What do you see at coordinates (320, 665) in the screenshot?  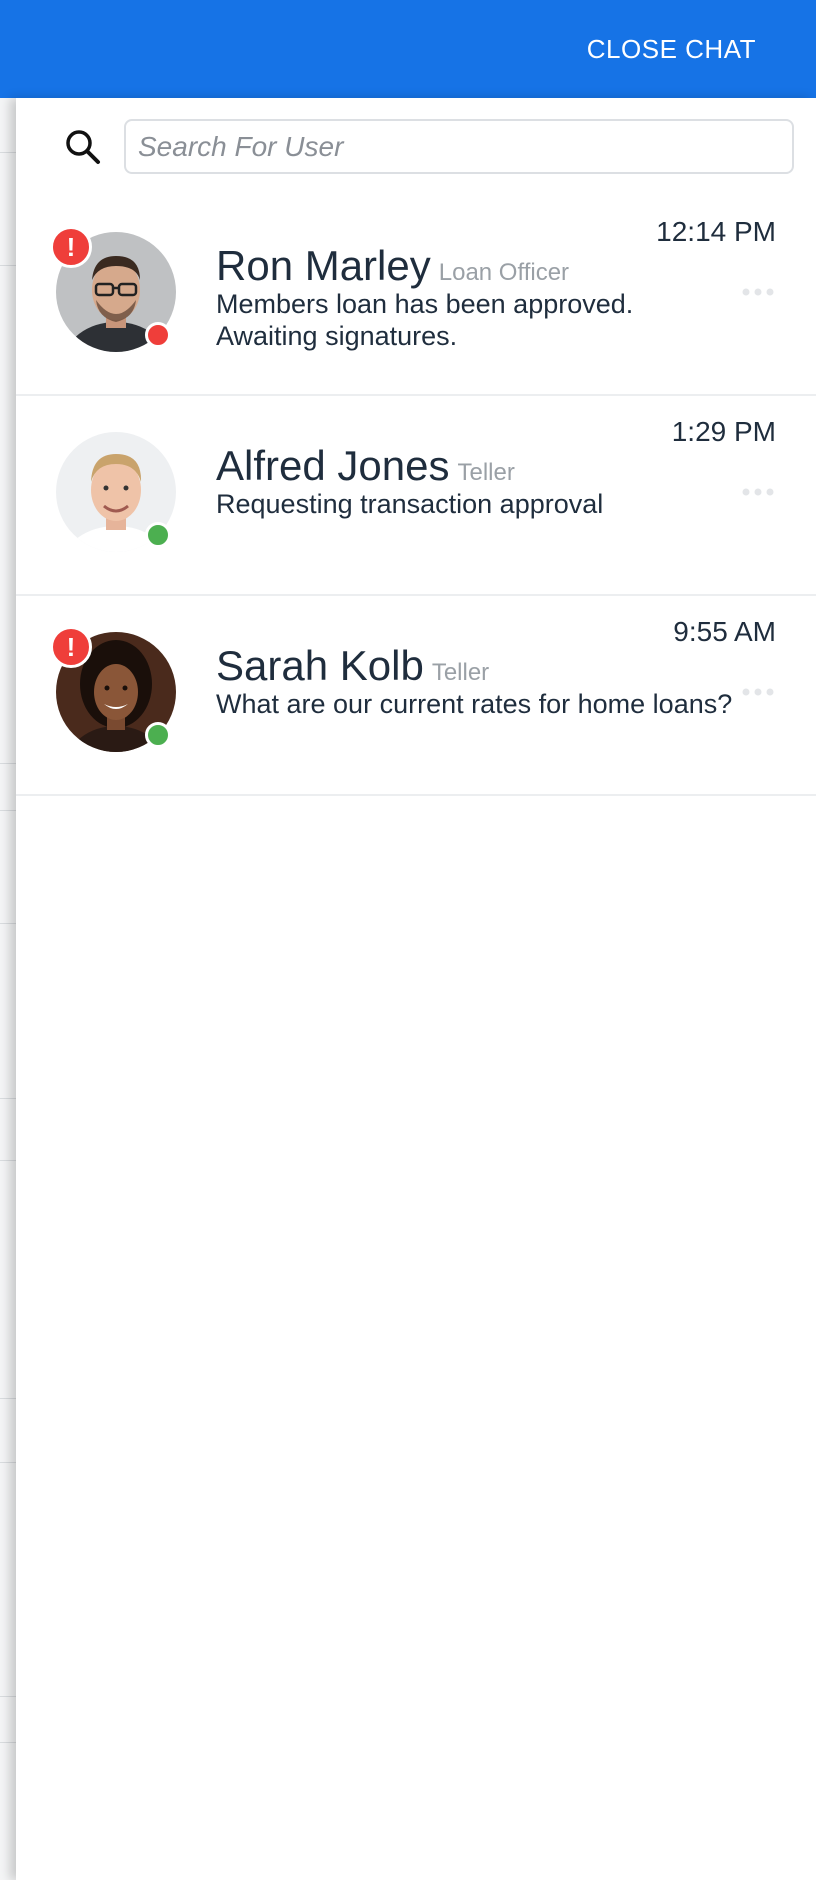 I see `contact-name: Sarah Kolb` at bounding box center [320, 665].